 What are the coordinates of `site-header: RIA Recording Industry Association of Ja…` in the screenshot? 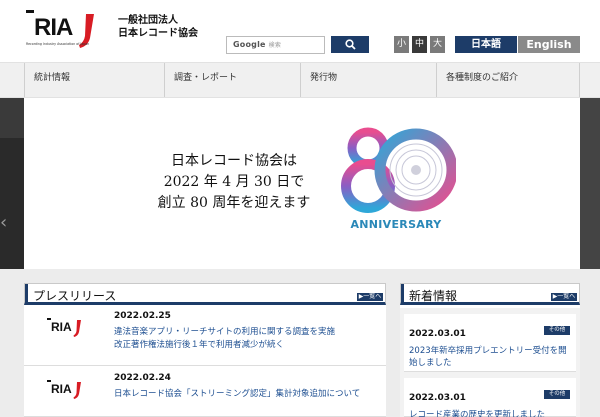 It's located at (300, 31).